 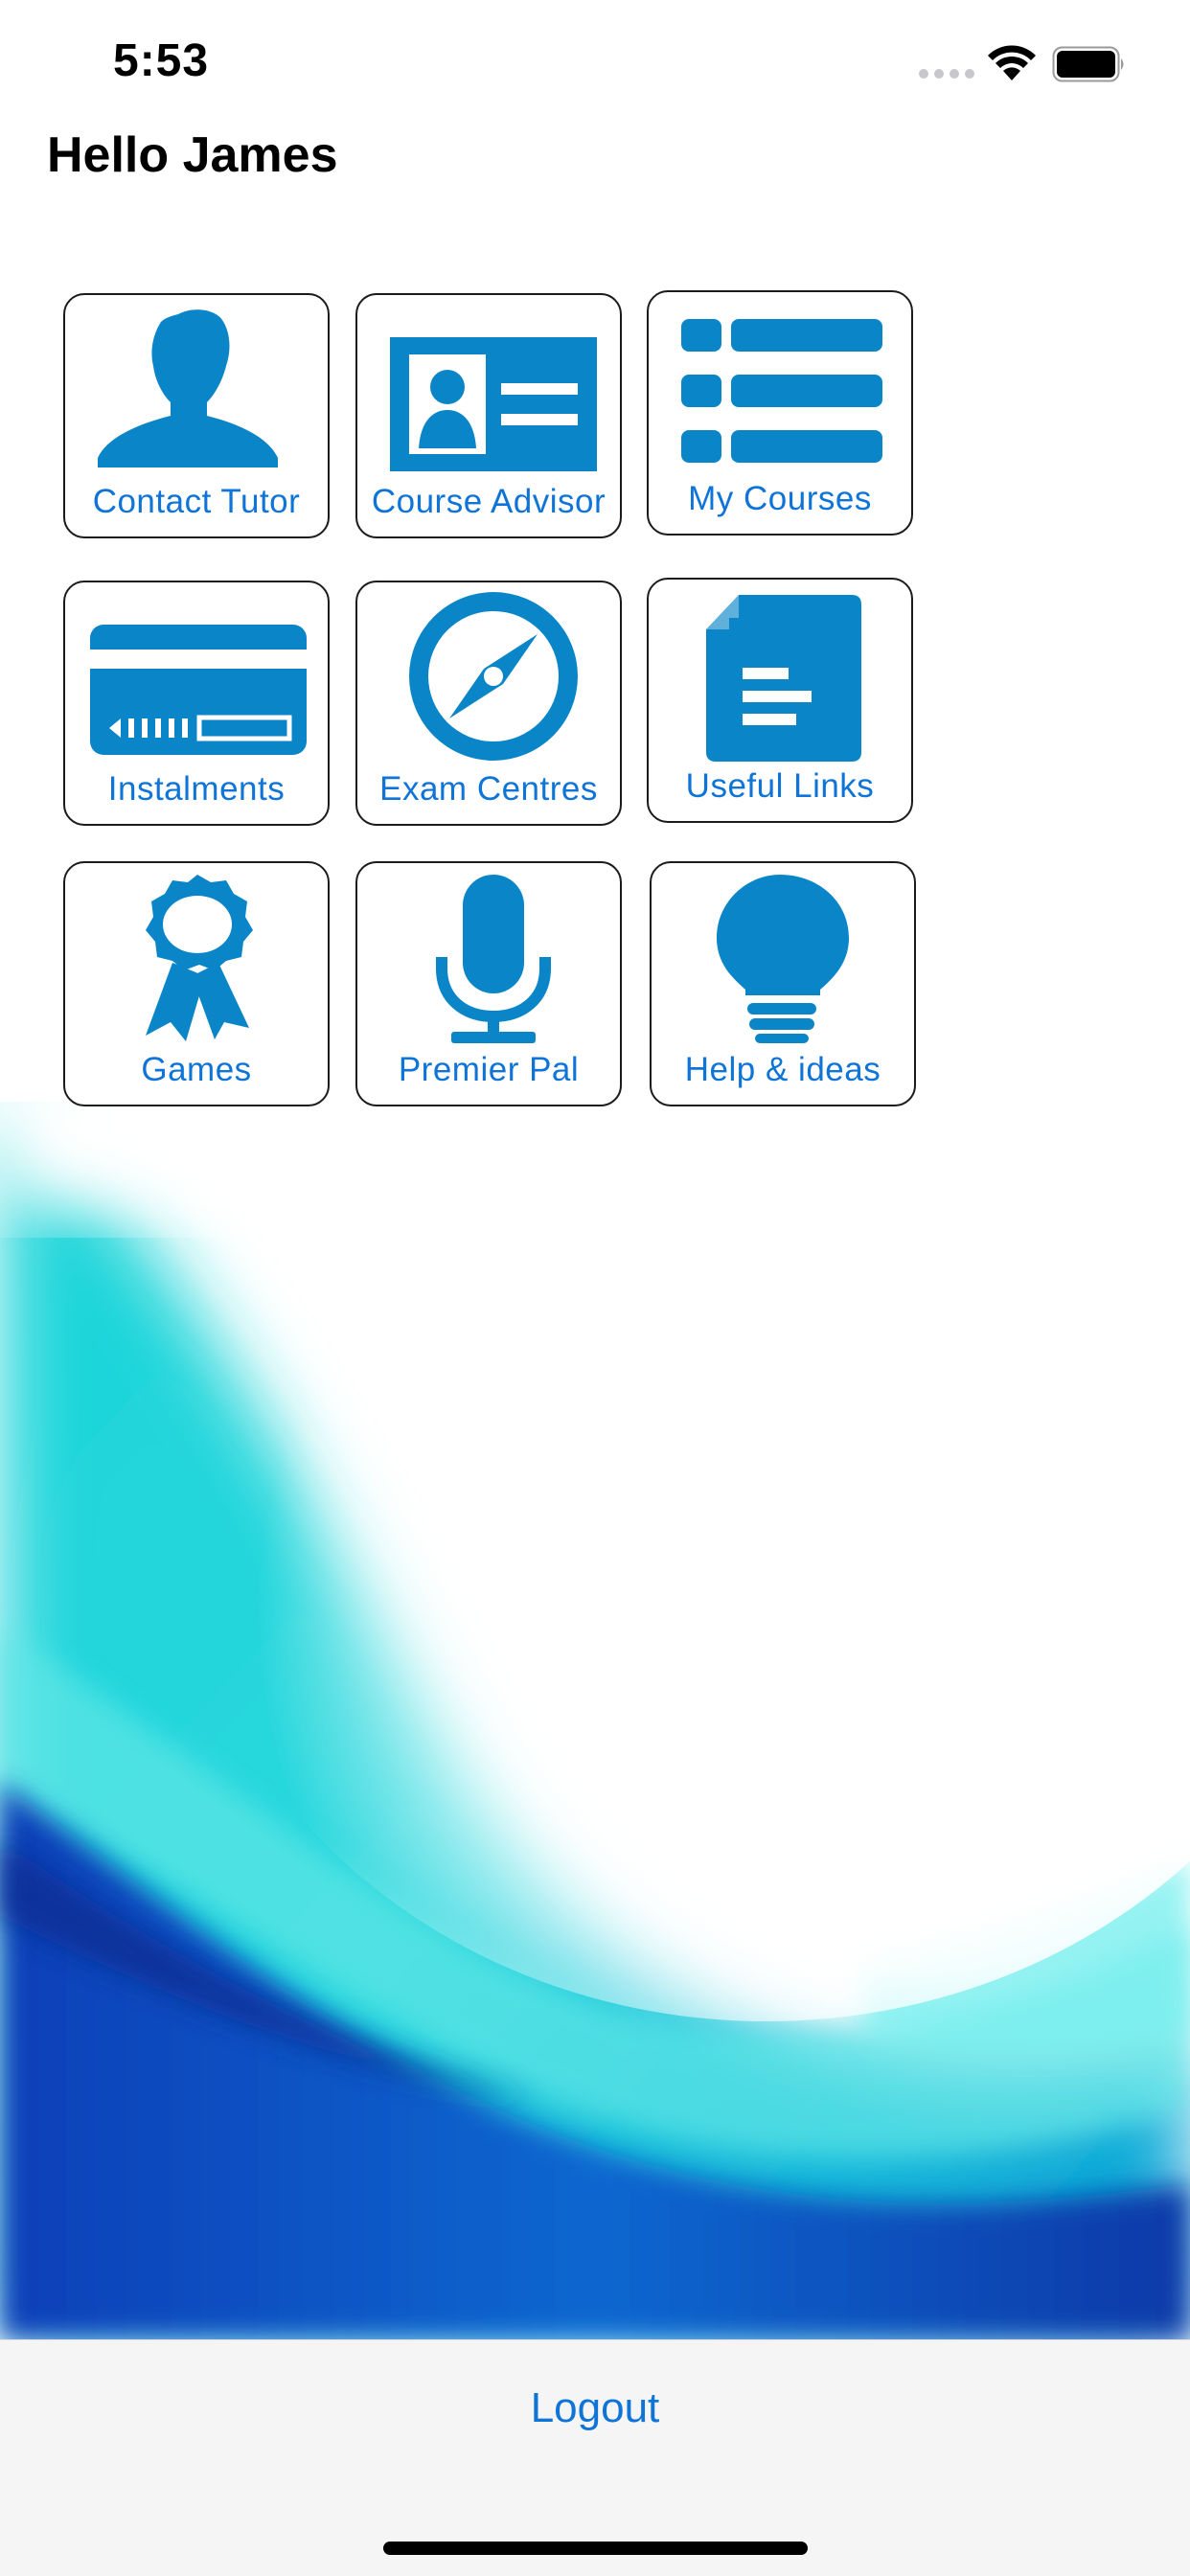 What do you see at coordinates (197, 1069) in the screenshot?
I see `tile-label: Games` at bounding box center [197, 1069].